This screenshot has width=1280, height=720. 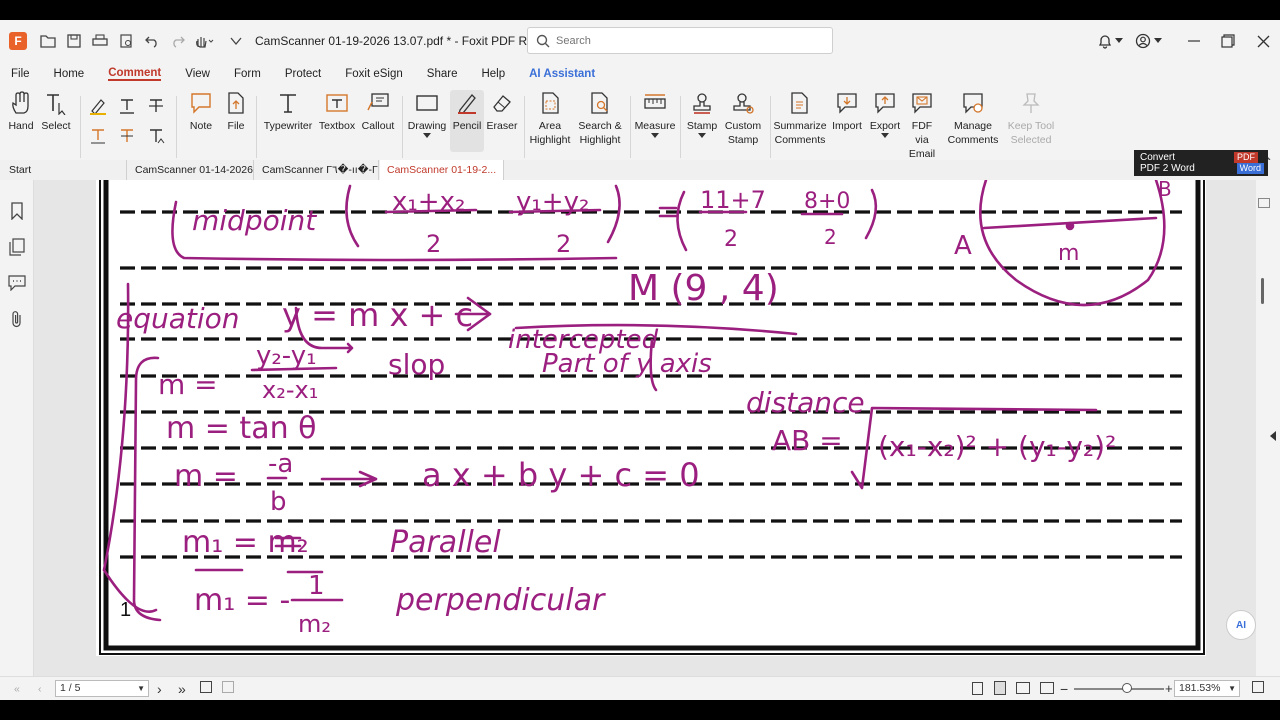 I want to click on stamp-tool-button: Stamp, so click(x=702, y=114).